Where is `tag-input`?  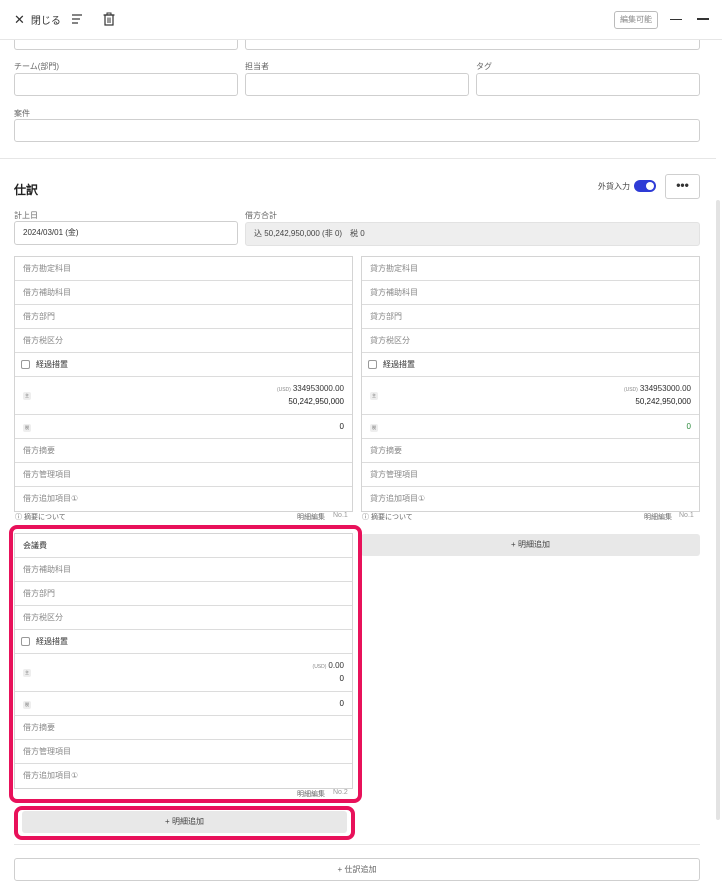
tag-input is located at coordinates (588, 84).